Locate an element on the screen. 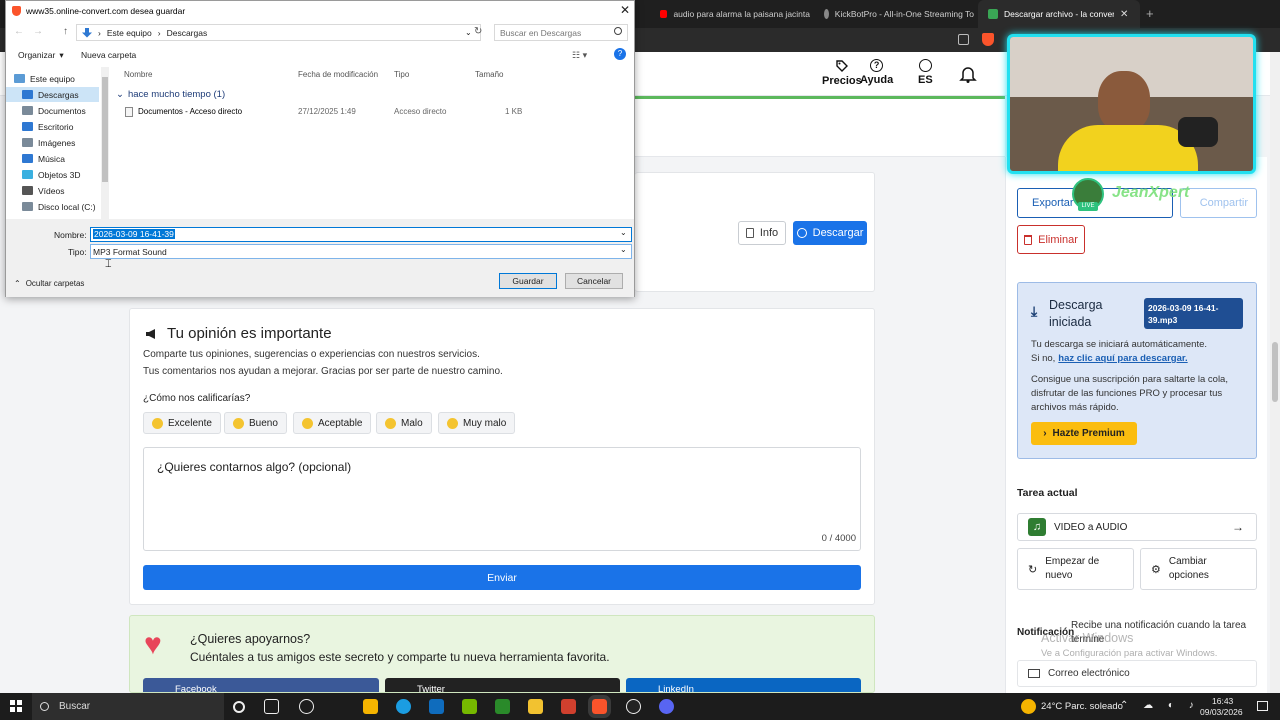 This screenshot has width=1280, height=720. change-options-button: ⚙ Cambiar opciones is located at coordinates (1198, 569).